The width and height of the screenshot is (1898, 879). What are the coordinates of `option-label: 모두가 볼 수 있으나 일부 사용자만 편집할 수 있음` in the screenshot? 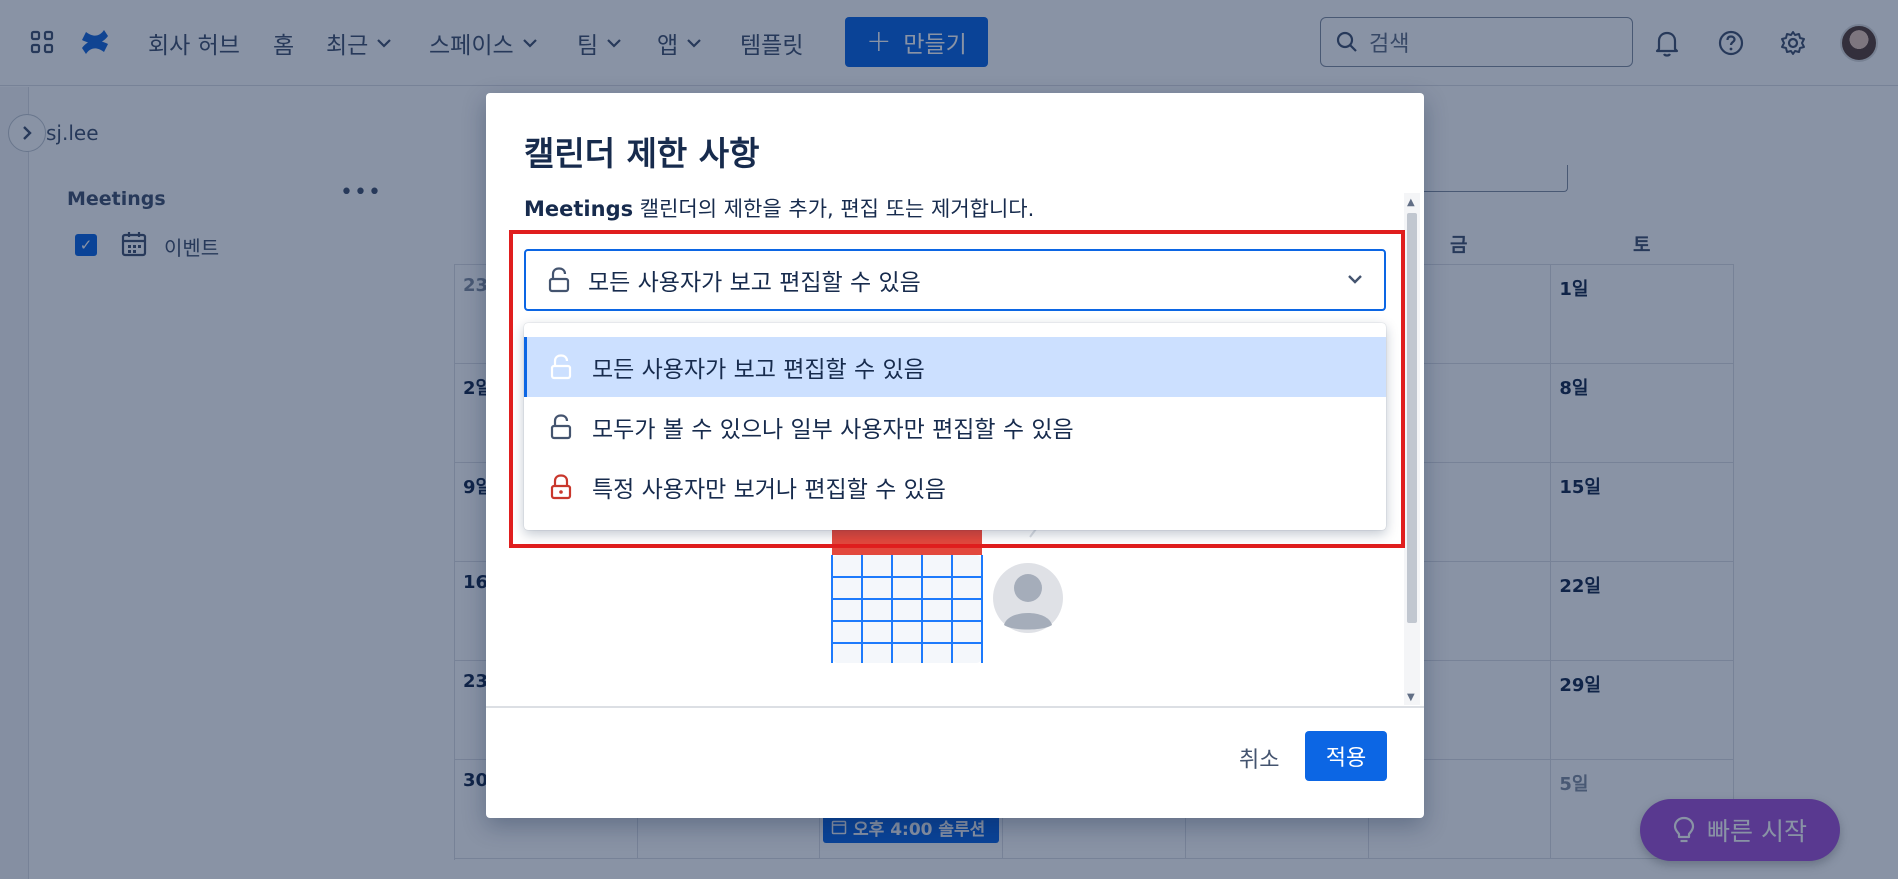 It's located at (833, 430).